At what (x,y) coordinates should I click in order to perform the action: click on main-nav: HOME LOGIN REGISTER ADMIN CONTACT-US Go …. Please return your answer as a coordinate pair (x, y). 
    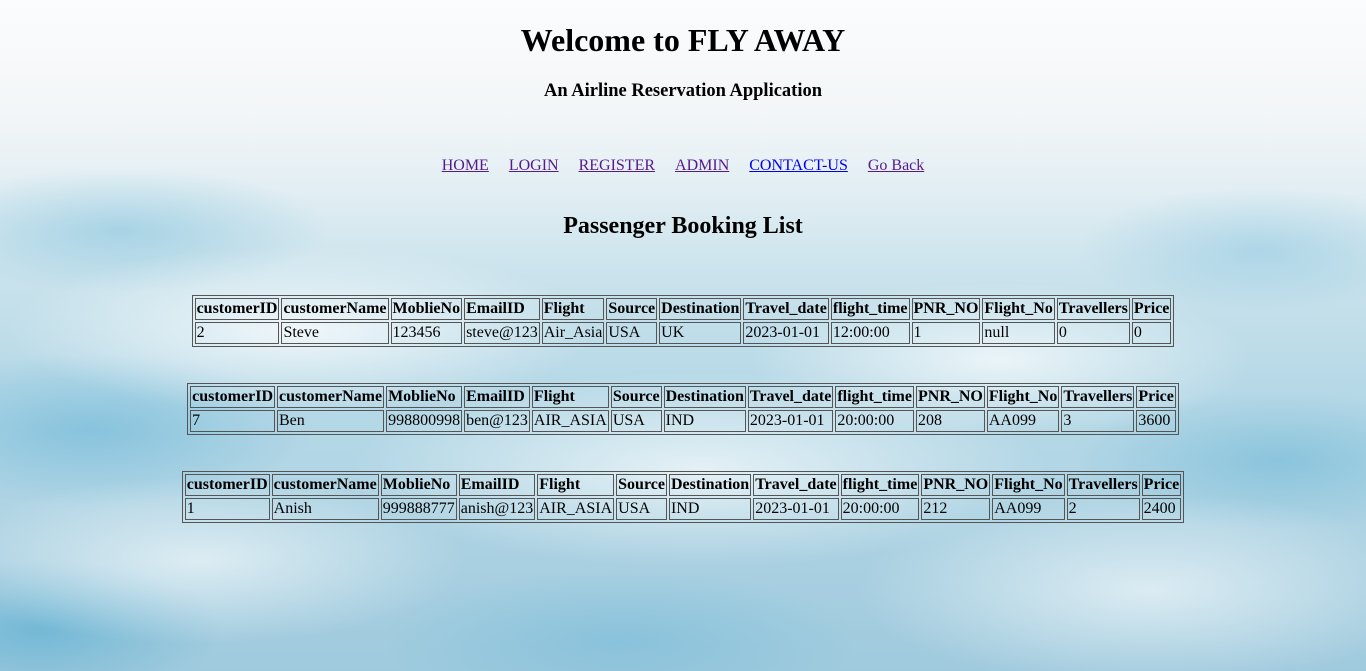
    Looking at the image, I should click on (683, 166).